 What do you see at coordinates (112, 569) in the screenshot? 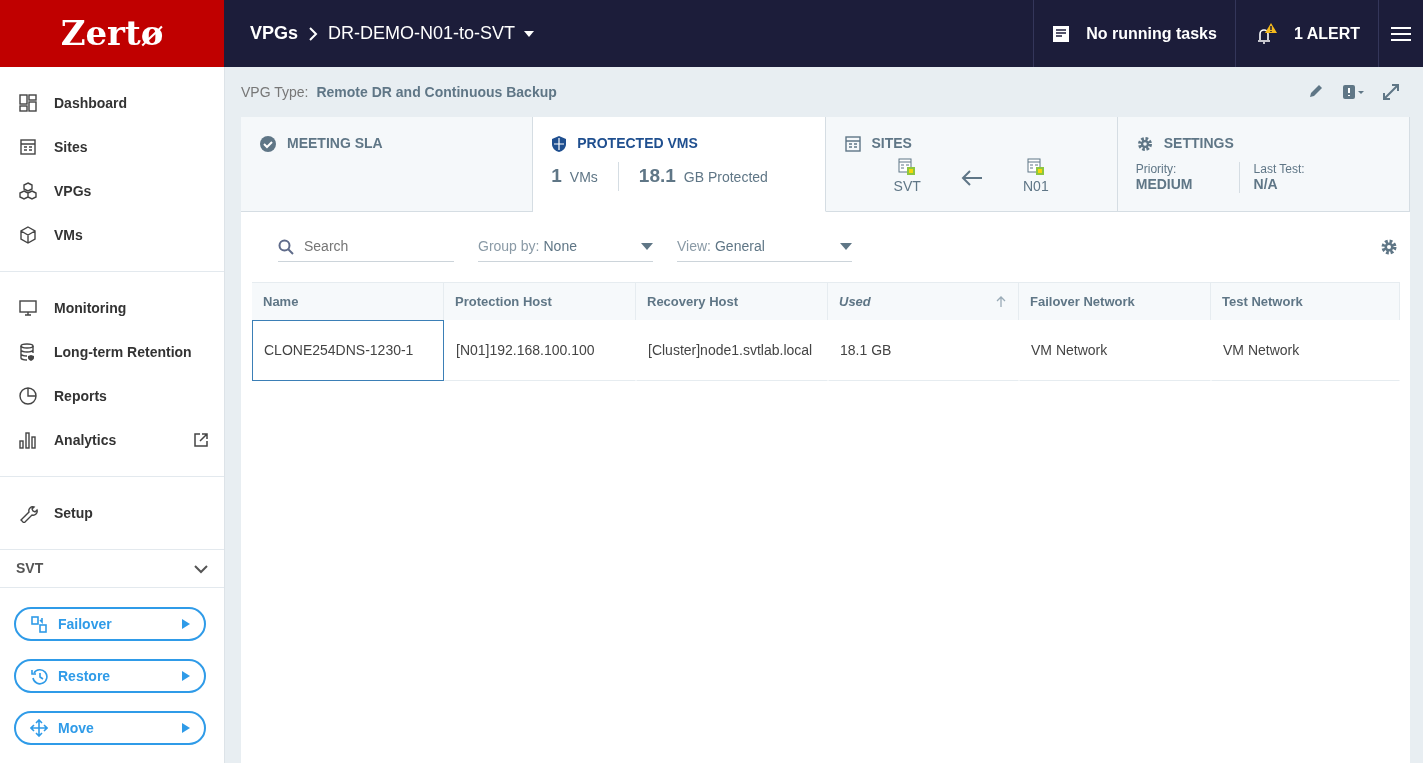
I see `site-selector: SVT` at bounding box center [112, 569].